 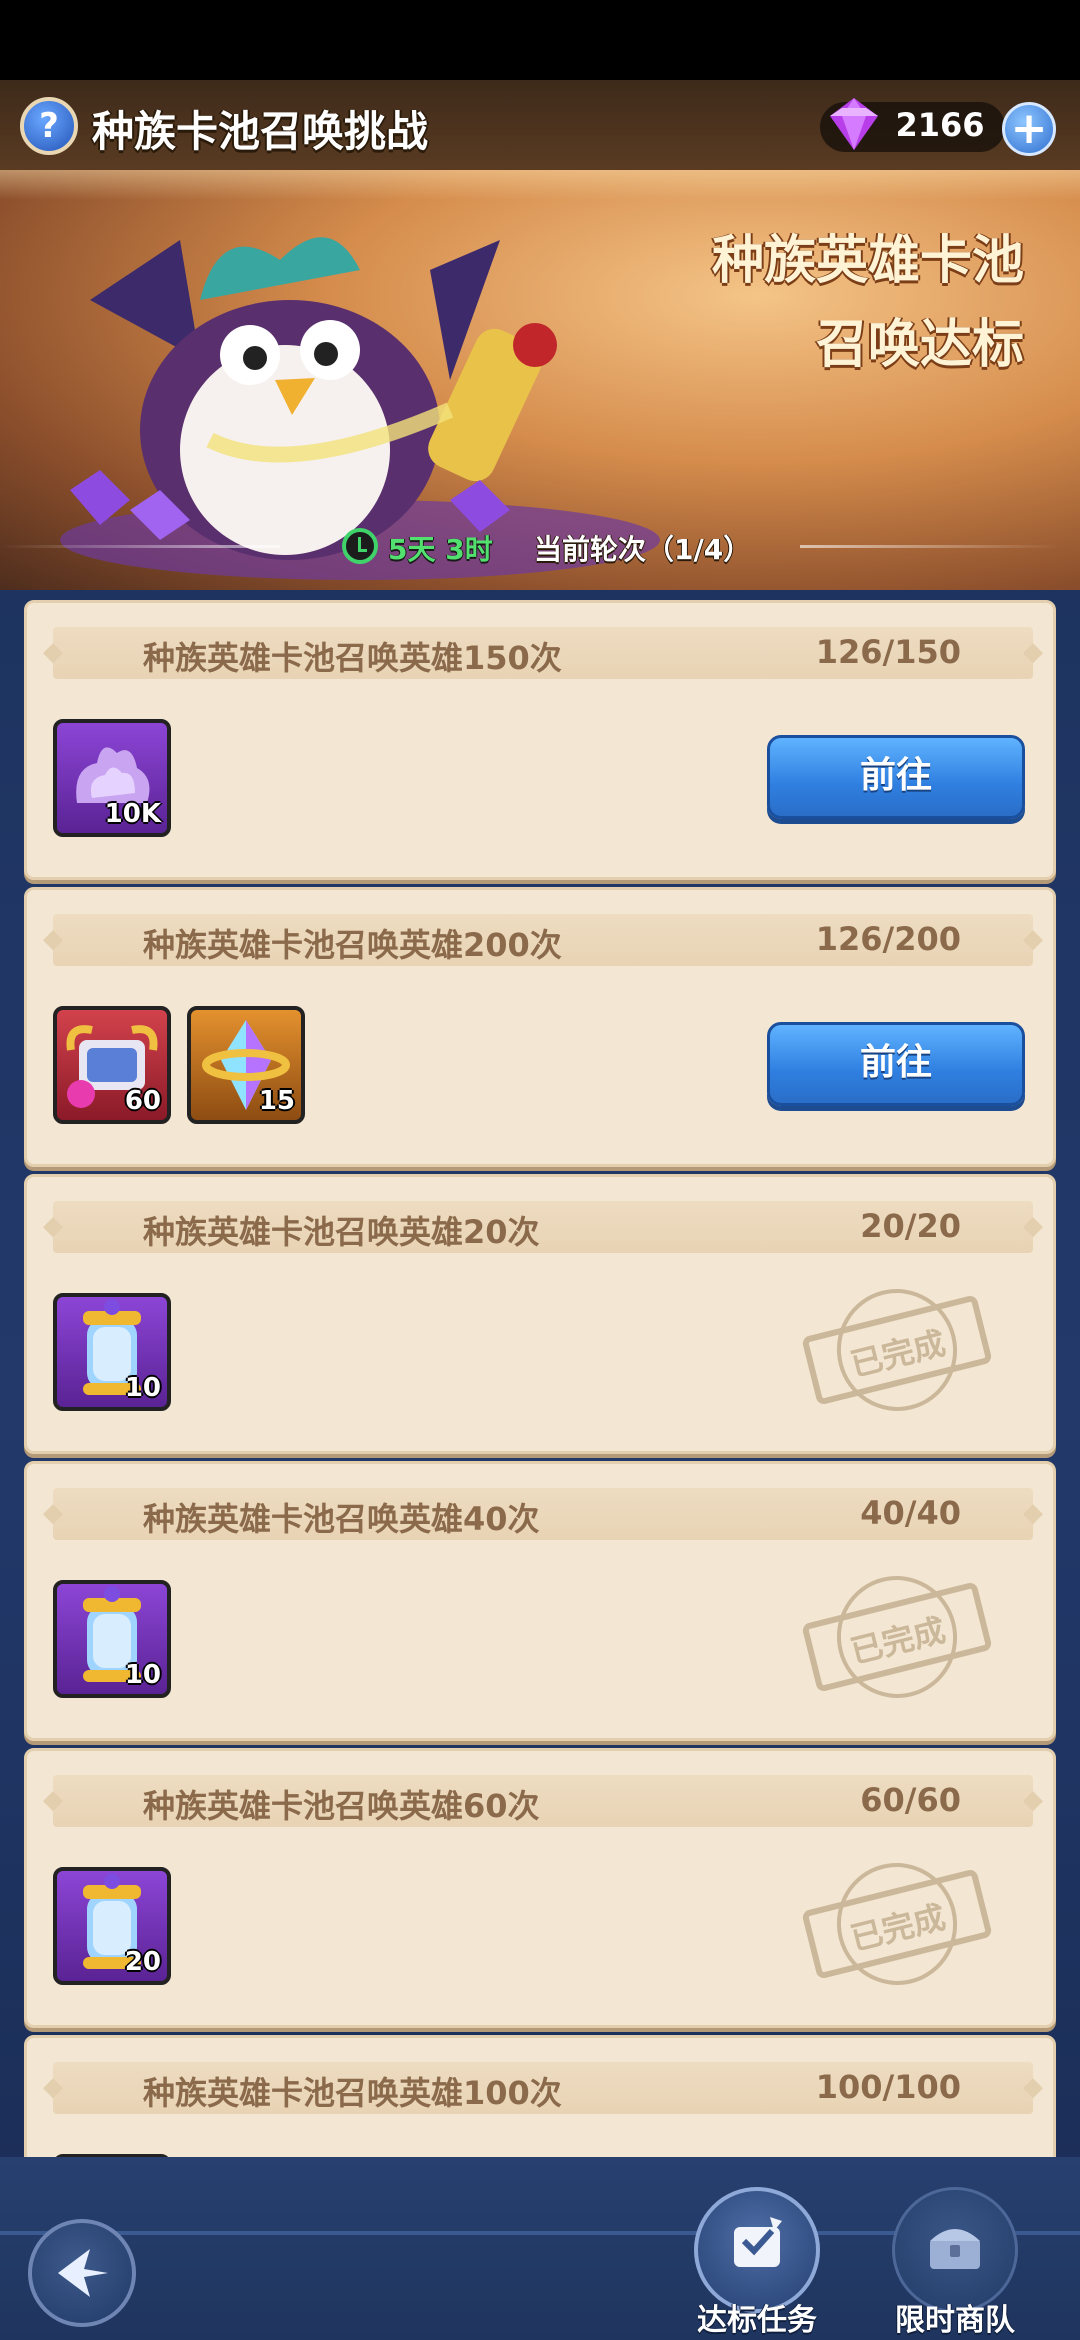 I want to click on penguin-dragon-mascot-icon, so click(x=360, y=408).